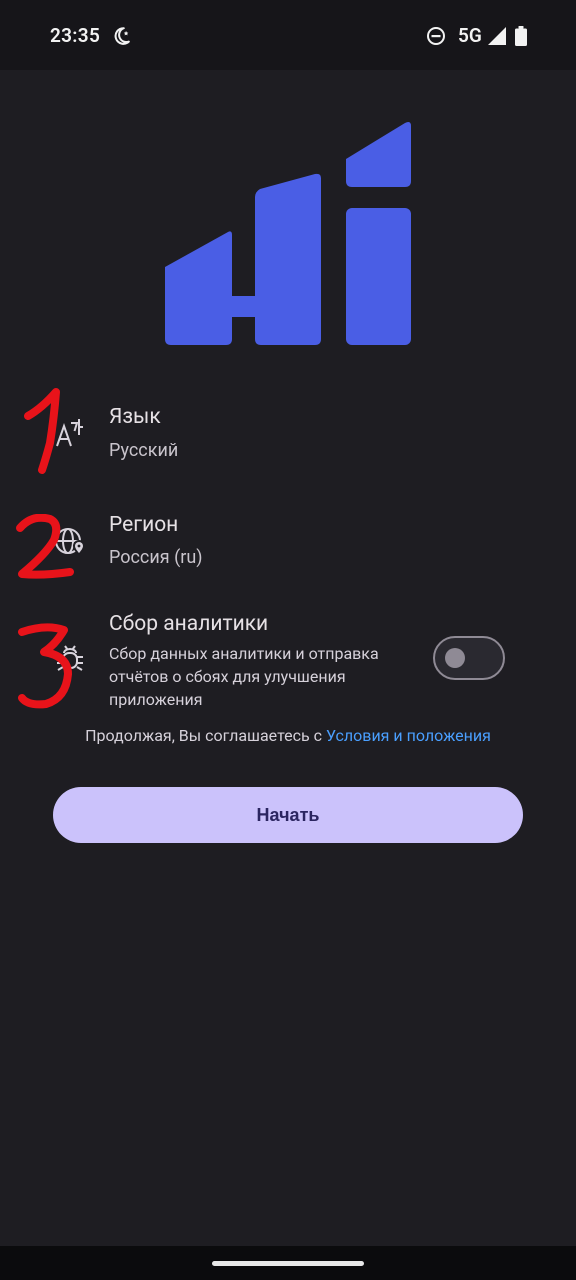 The width and height of the screenshot is (576, 1280). I want to click on language-title: Язык, so click(135, 417).